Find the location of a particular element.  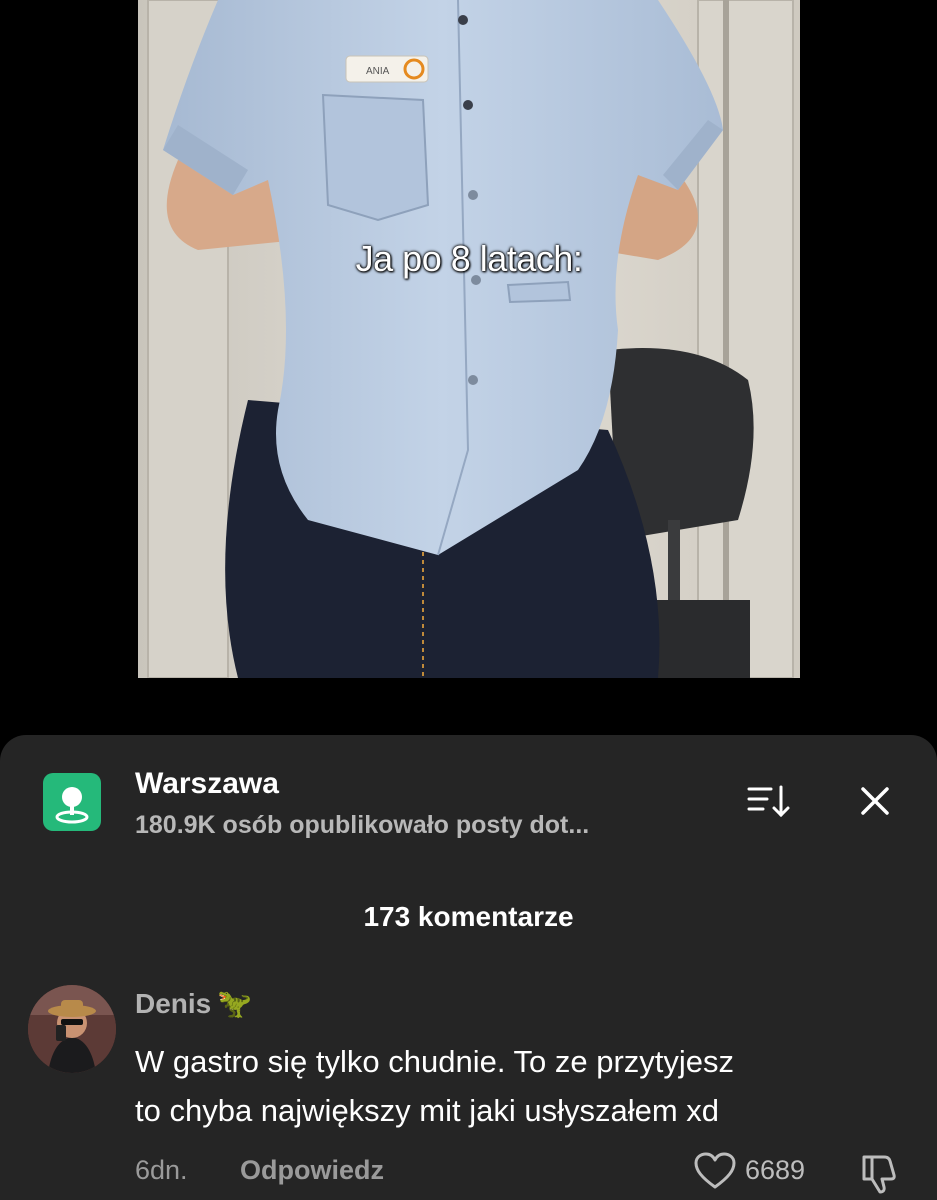

name-tag-text: ANIA is located at coordinates (378, 71).